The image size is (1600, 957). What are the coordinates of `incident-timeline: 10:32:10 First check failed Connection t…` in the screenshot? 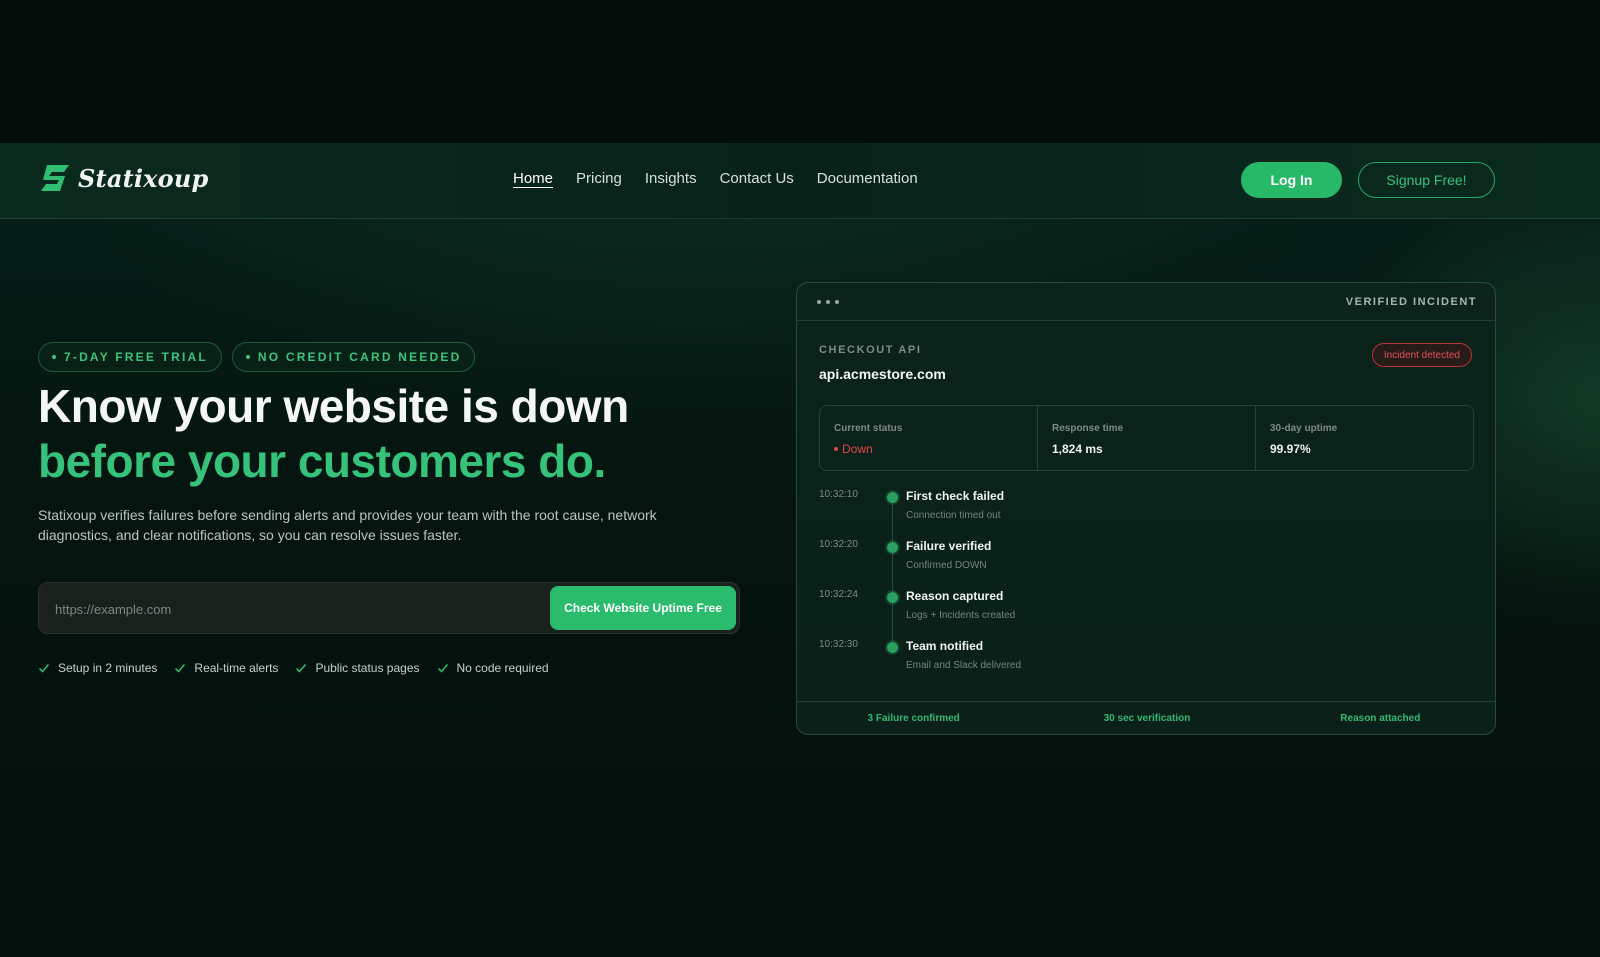 It's located at (1139, 587).